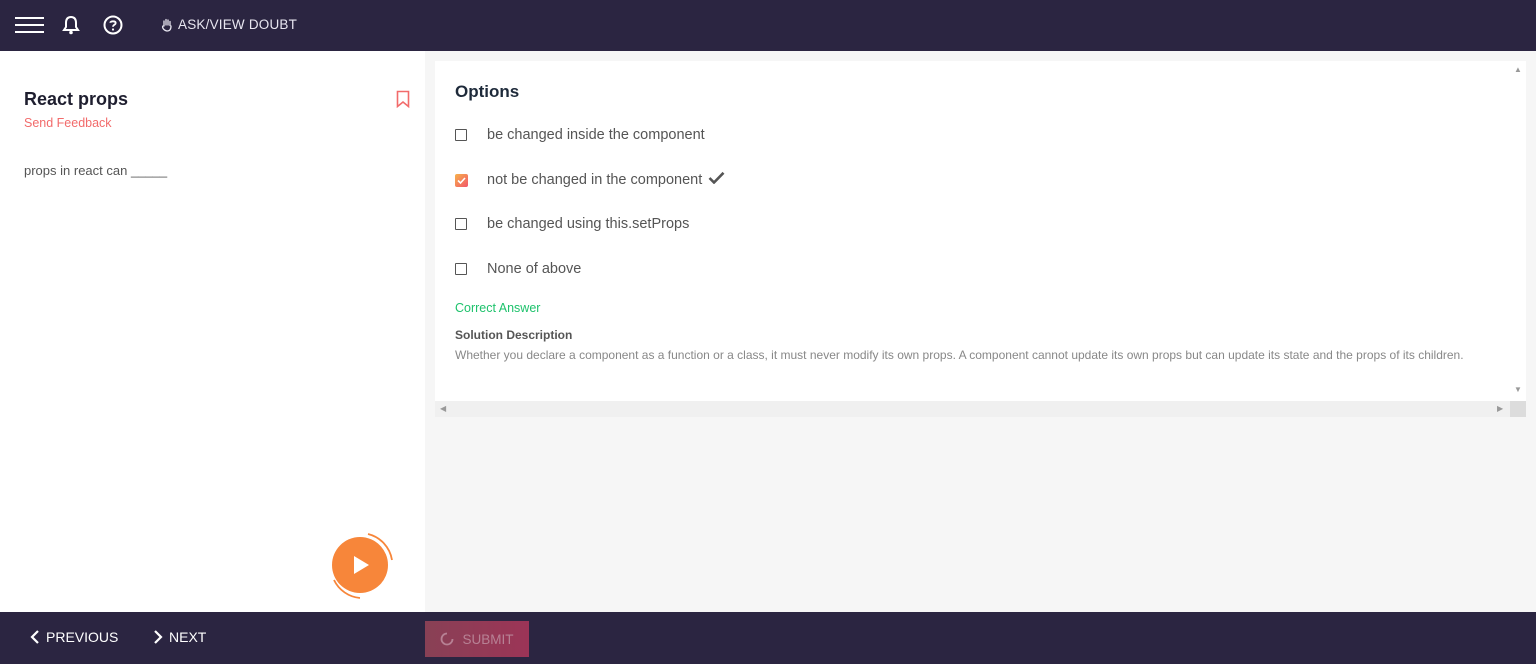 The height and width of the screenshot is (664, 1536). Describe the element at coordinates (461, 180) in the screenshot. I see `option-checkbox-checked` at that location.